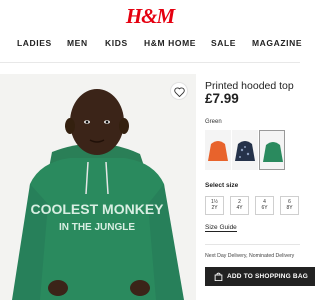 The image size is (320, 300). I want to click on size-option: 4 6Y, so click(264, 205).